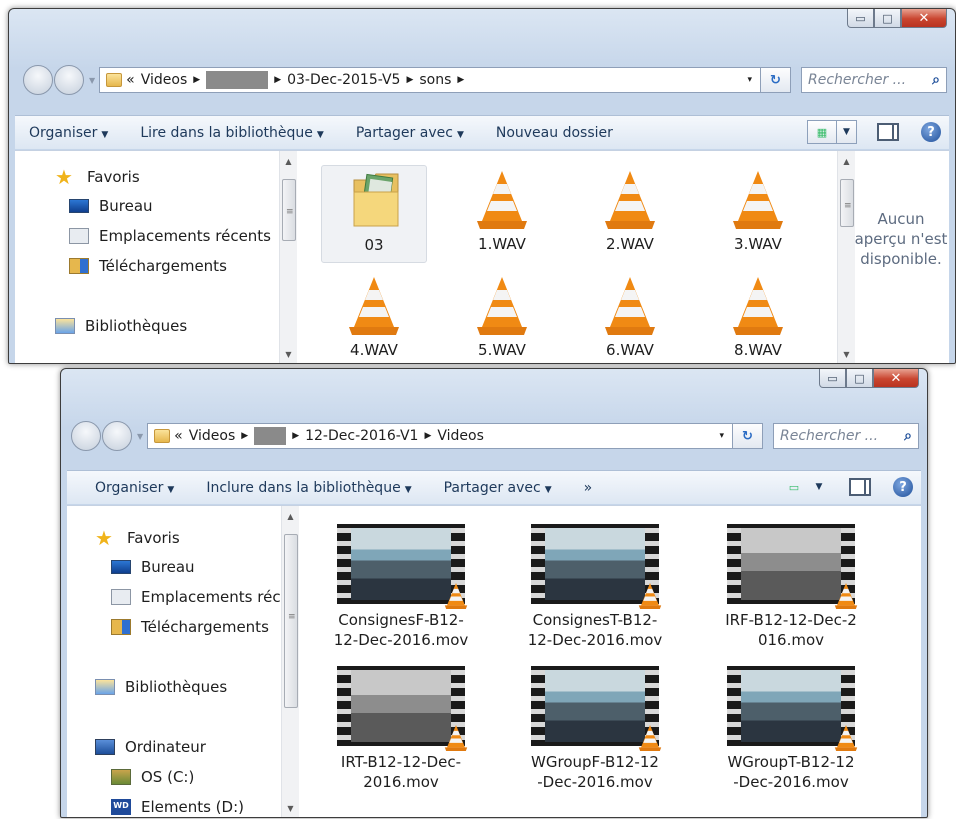 The height and width of the screenshot is (819, 956). Describe the element at coordinates (65, 326) in the screenshot. I see `libraries-icon` at that location.